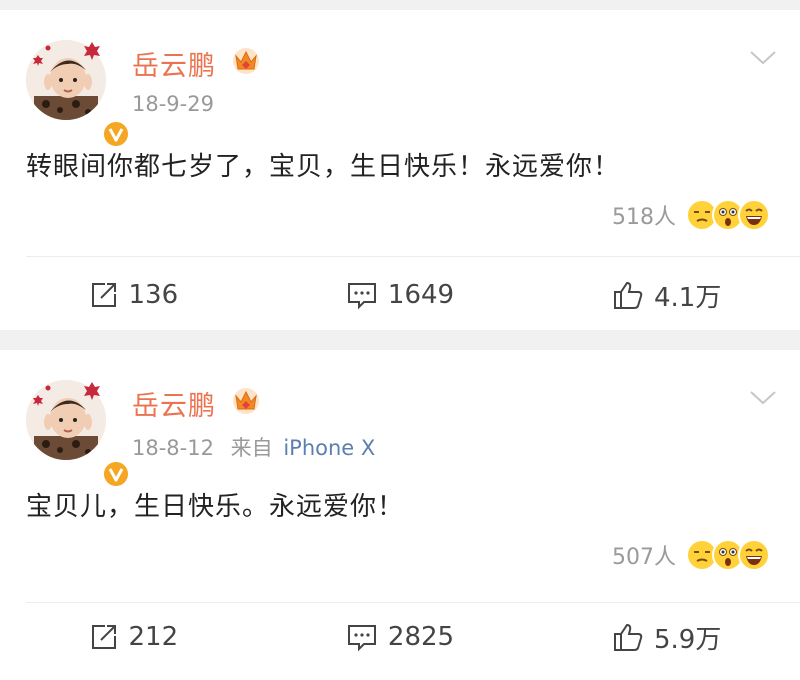 This screenshot has width=800, height=680. What do you see at coordinates (323, 167) in the screenshot?
I see `post-content: 转眼间你都七岁了，宝贝，生日快乐！永远爱你！` at bounding box center [323, 167].